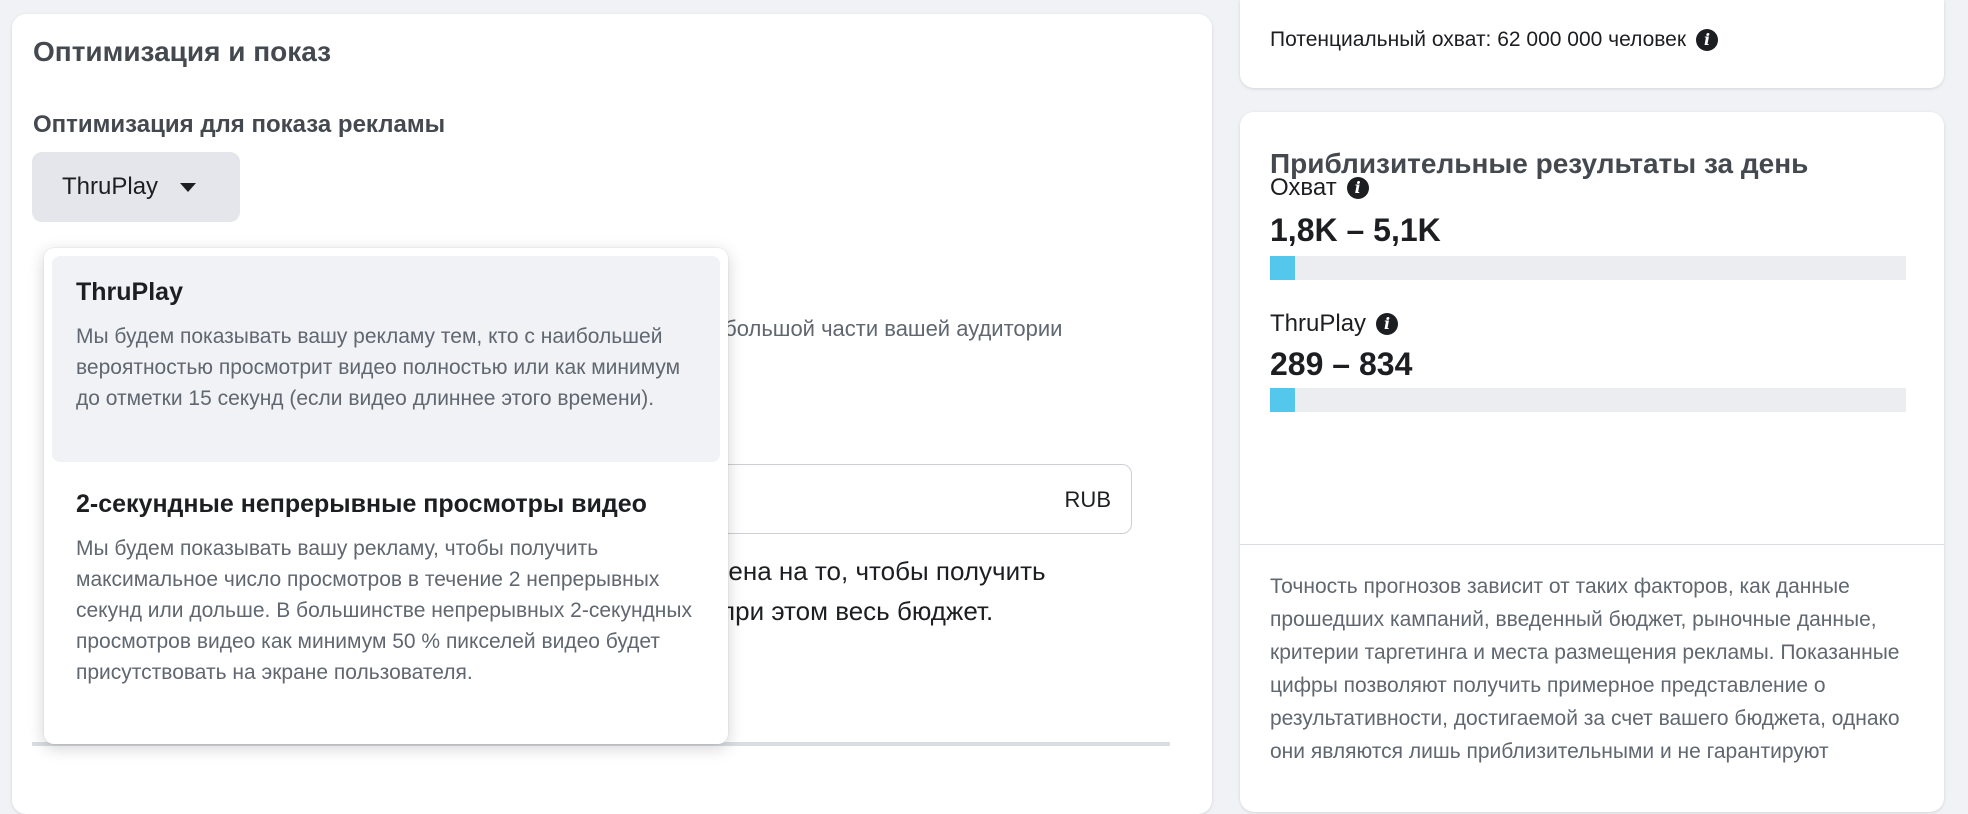  I want to click on background-text-line: в при этом весь бюджет., so click(847, 611).